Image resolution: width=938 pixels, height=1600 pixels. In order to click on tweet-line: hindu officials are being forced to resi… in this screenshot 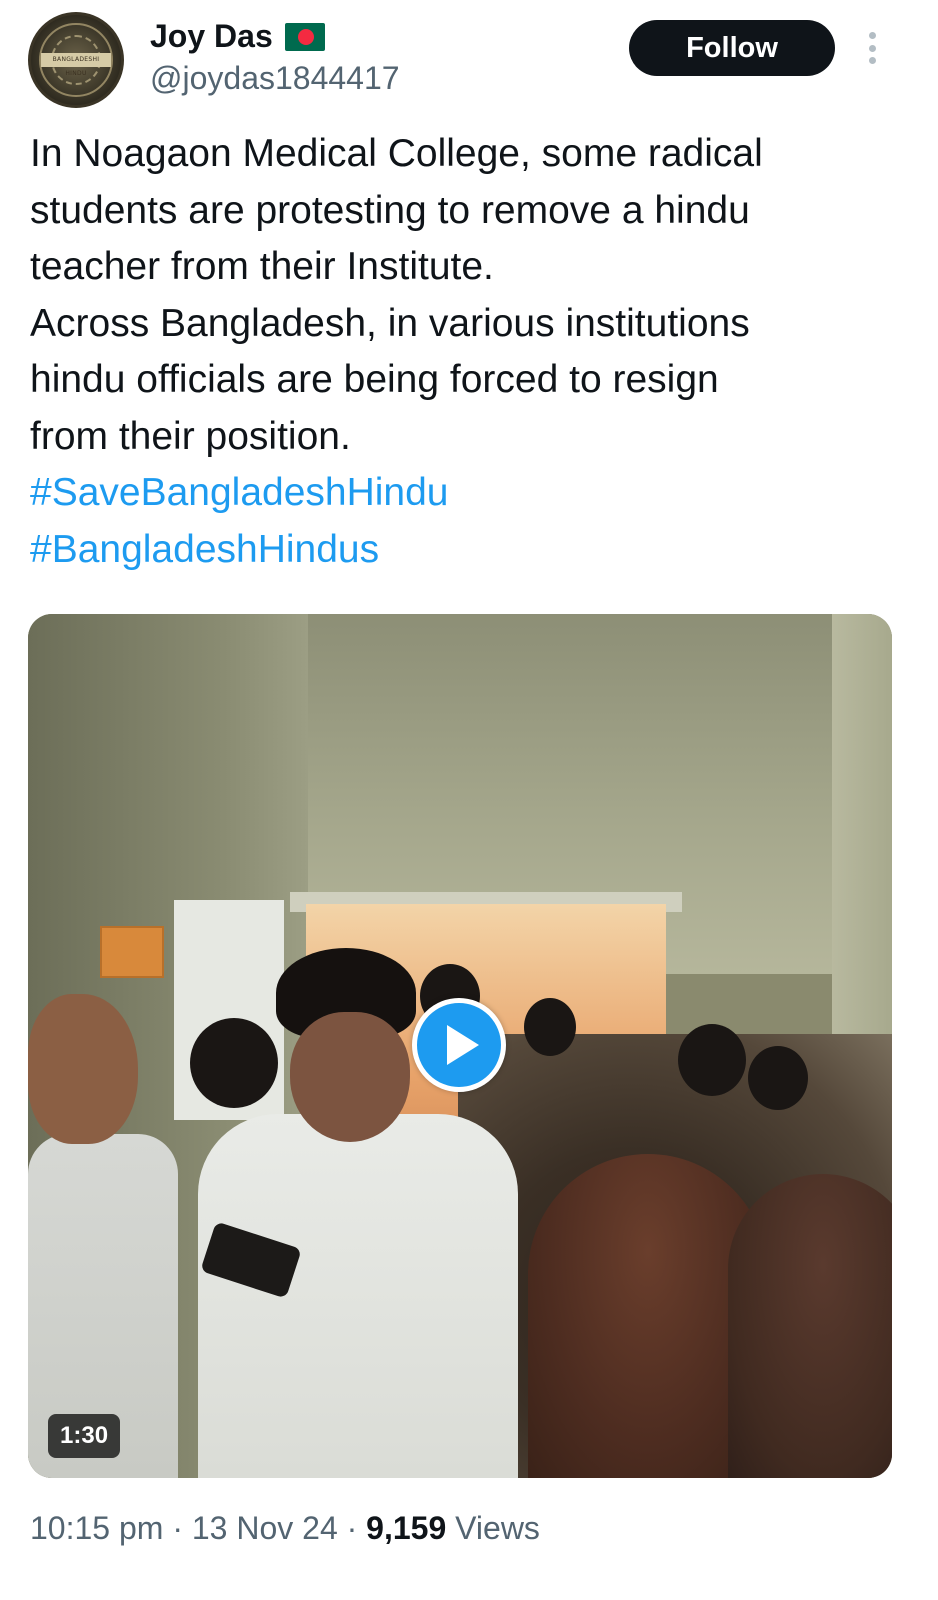, I will do `click(374, 379)`.